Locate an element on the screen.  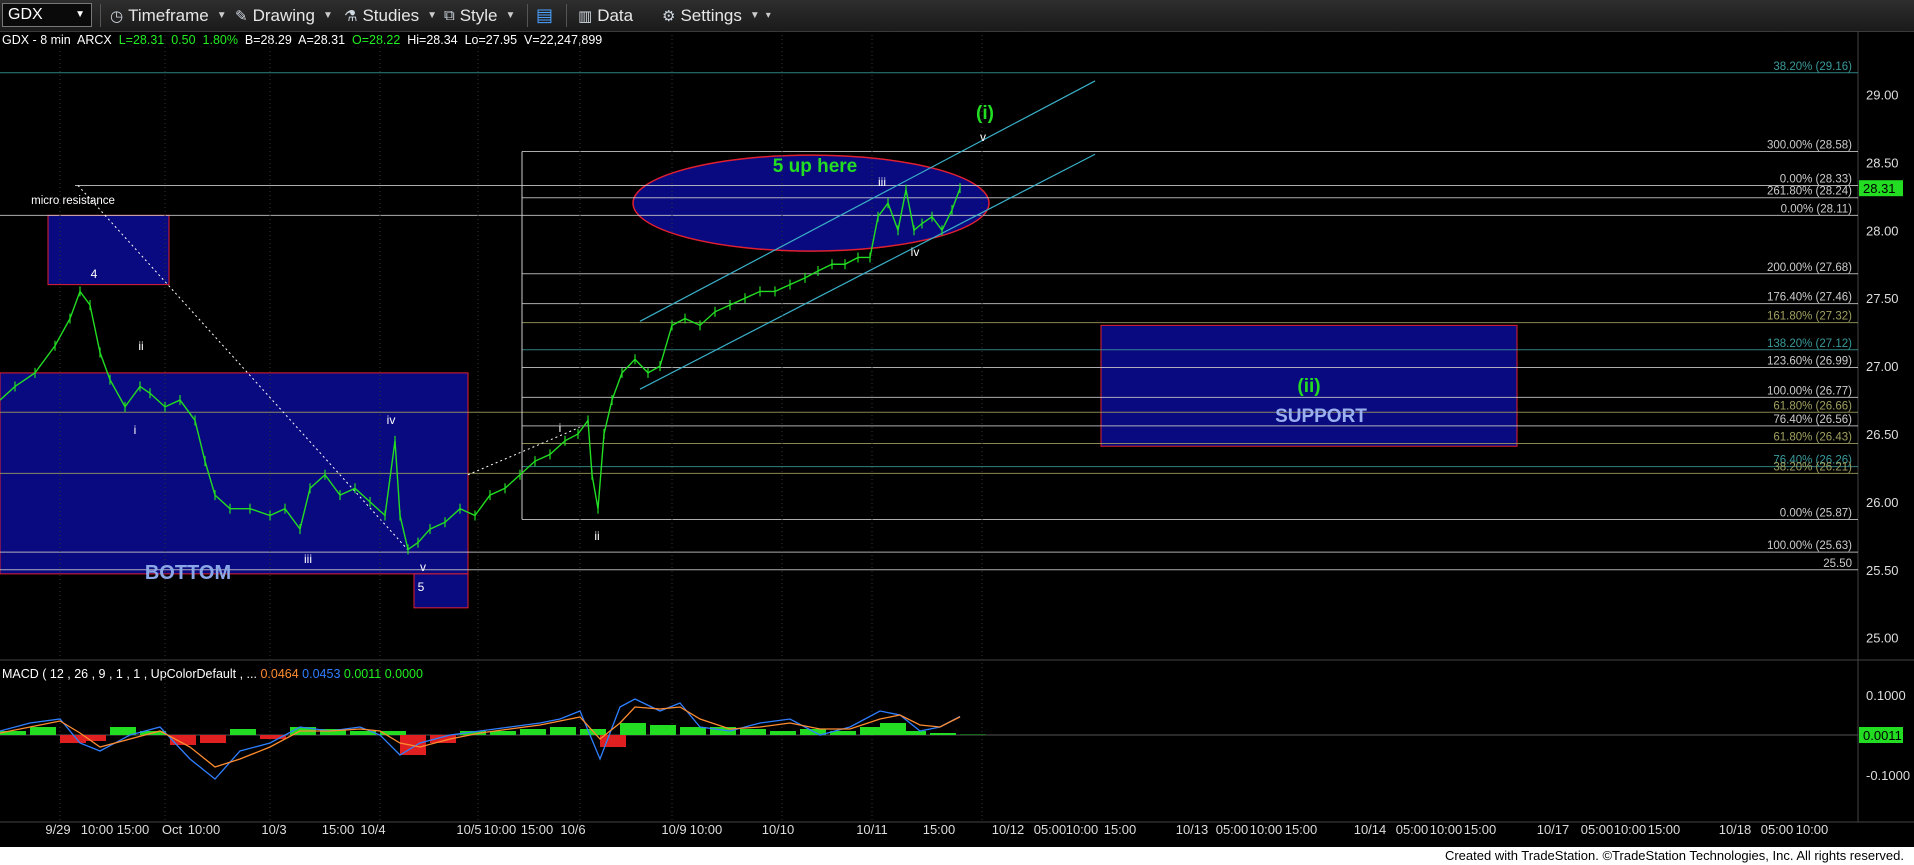
style-button: ⧉ Style ▼ is located at coordinates (479, 15).